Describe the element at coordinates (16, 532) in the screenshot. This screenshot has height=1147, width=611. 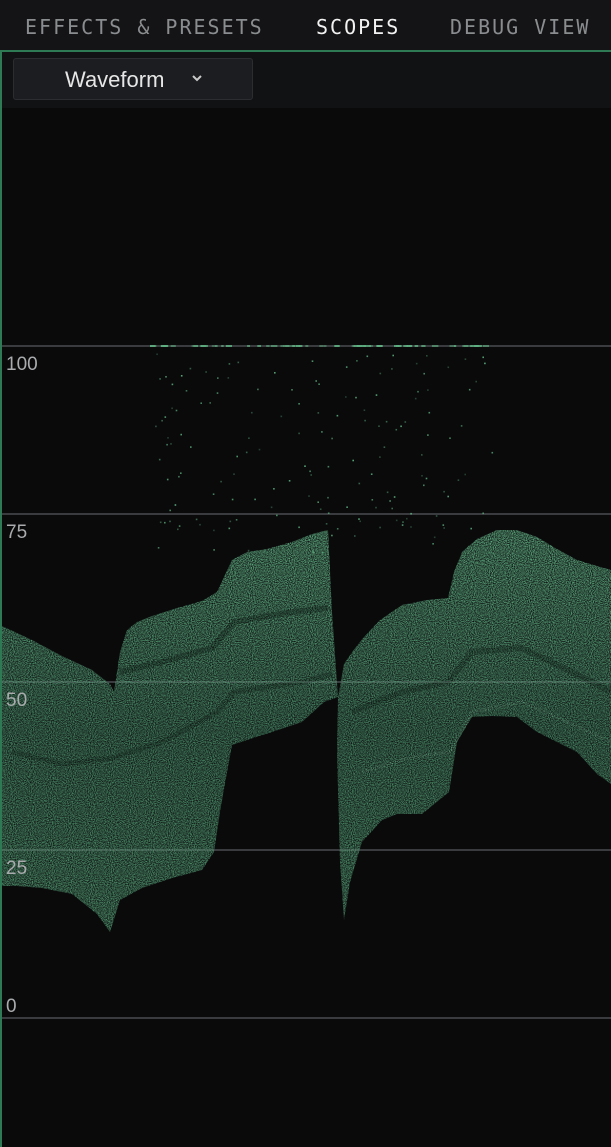
I see `scale-label-75: 75` at that location.